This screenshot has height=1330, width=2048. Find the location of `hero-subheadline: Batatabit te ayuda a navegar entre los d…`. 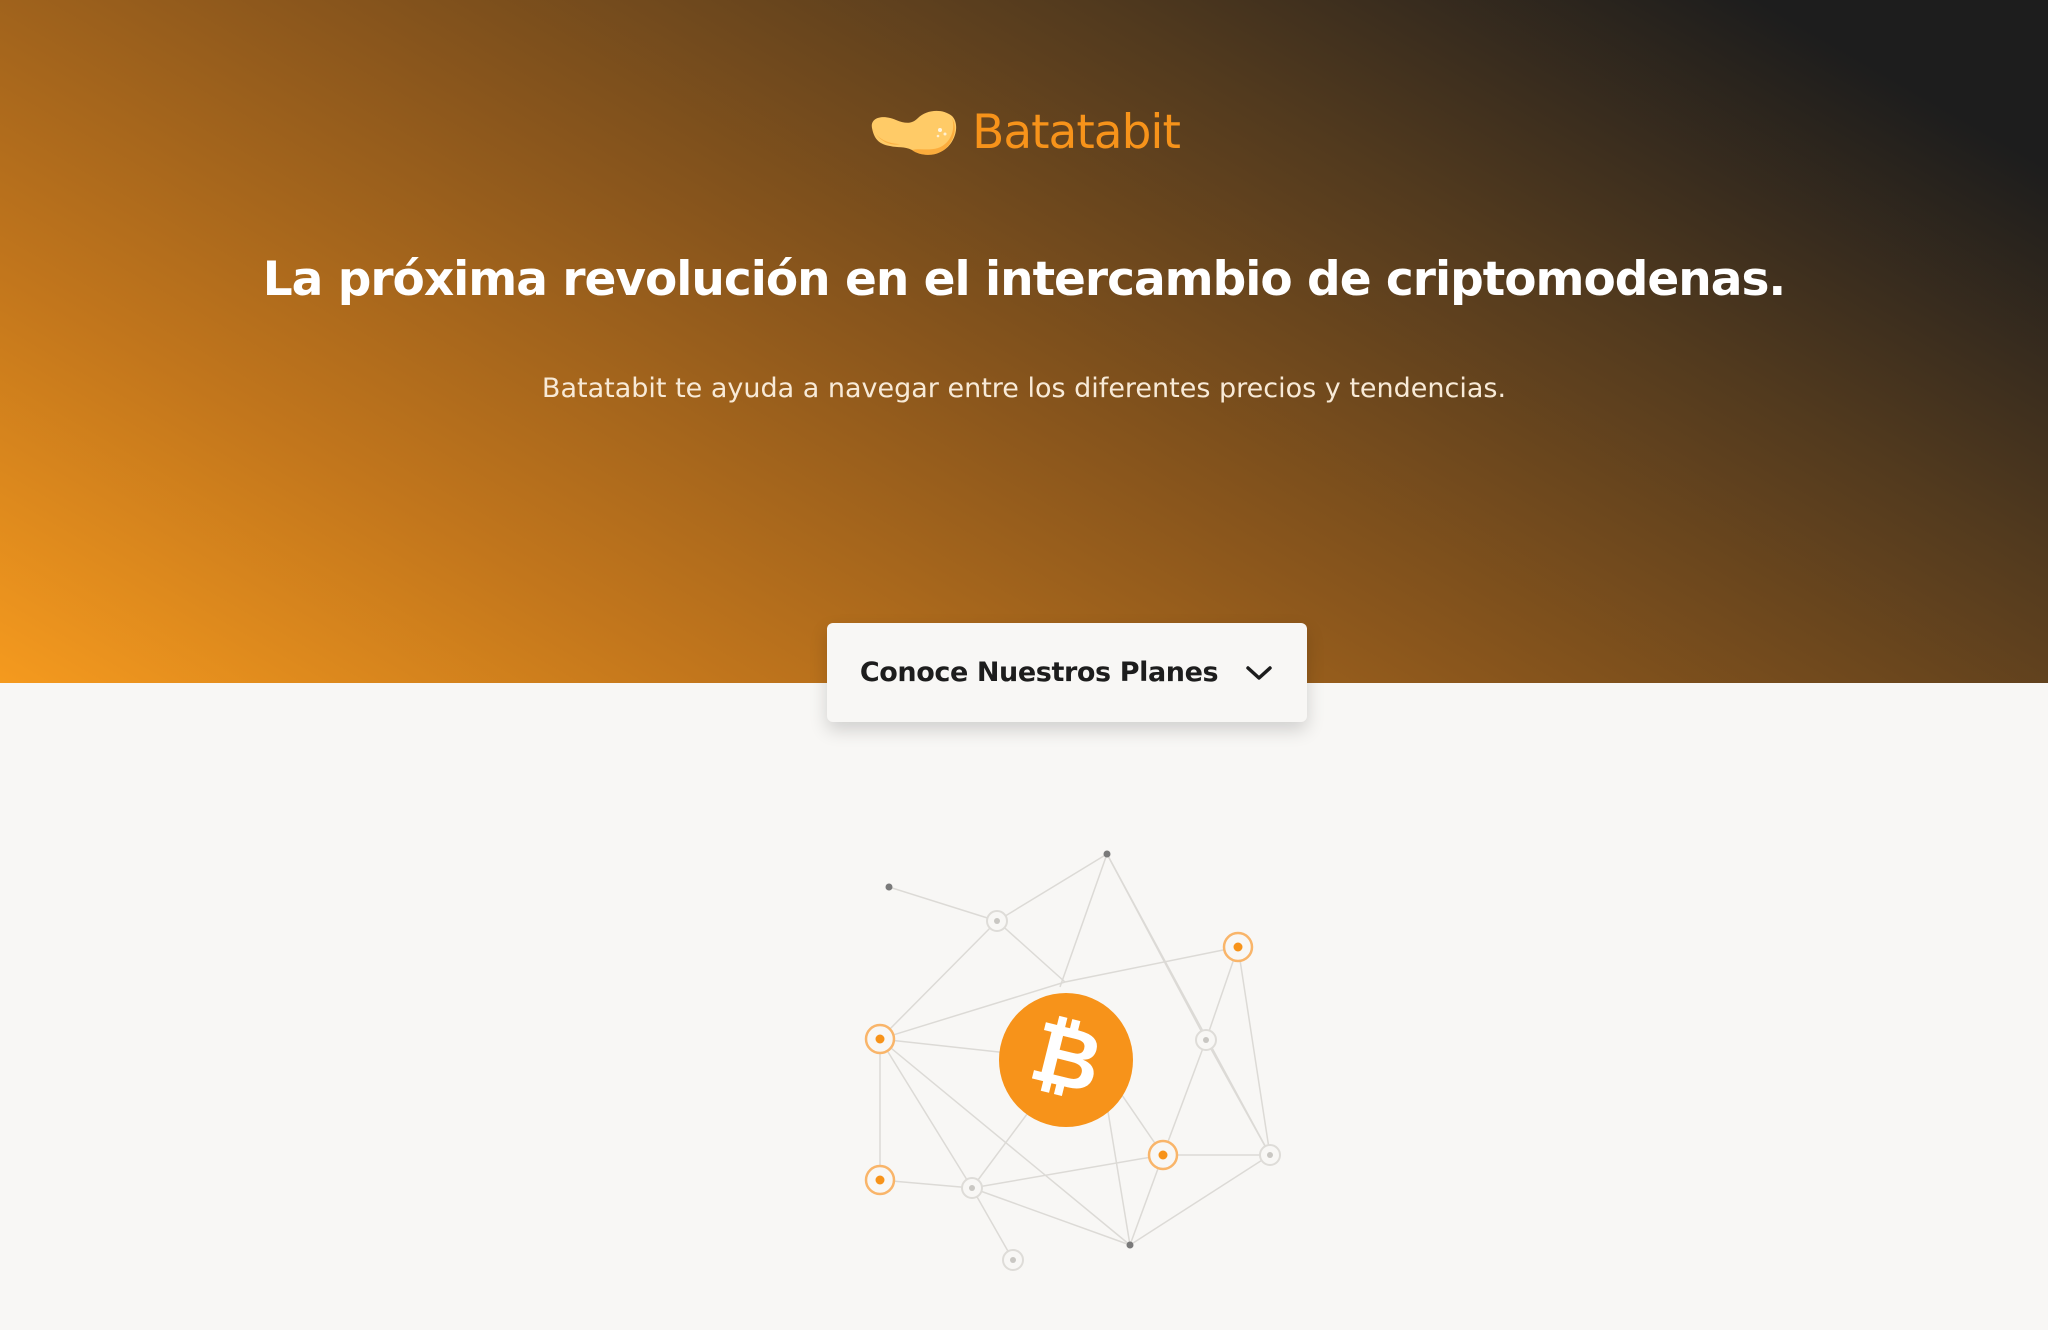

hero-subheadline: Batatabit te ayuda a navegar entre los d… is located at coordinates (1024, 388).